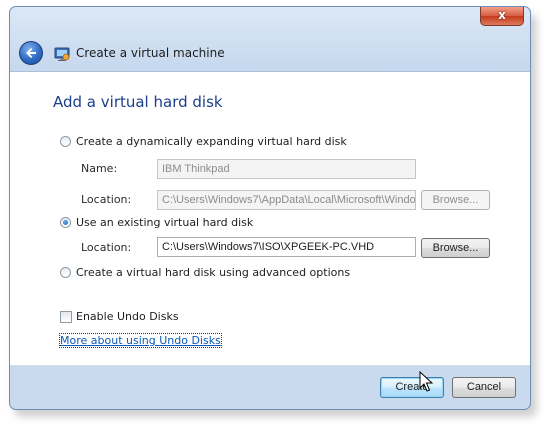  I want to click on close-icon: x, so click(502, 15).